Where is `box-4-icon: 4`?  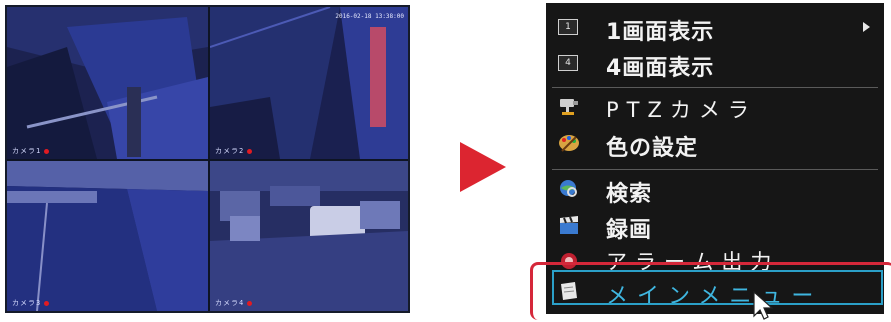
box-4-icon: 4 is located at coordinates (568, 63).